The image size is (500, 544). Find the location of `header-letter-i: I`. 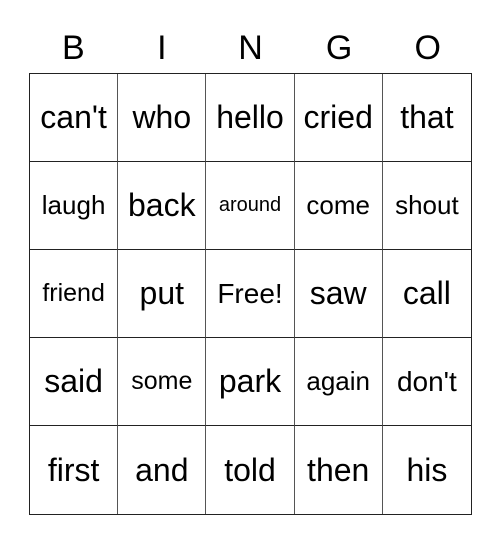

header-letter-i: I is located at coordinates (162, 48).